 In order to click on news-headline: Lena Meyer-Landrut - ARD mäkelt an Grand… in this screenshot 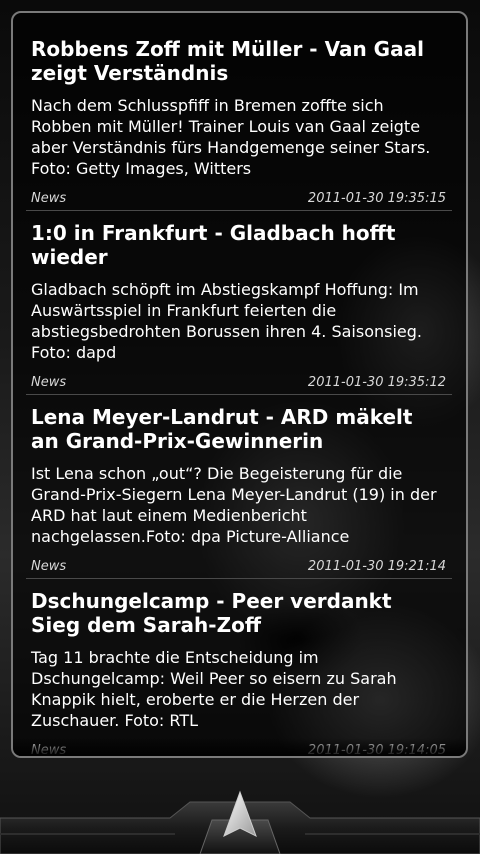, I will do `click(222, 429)`.